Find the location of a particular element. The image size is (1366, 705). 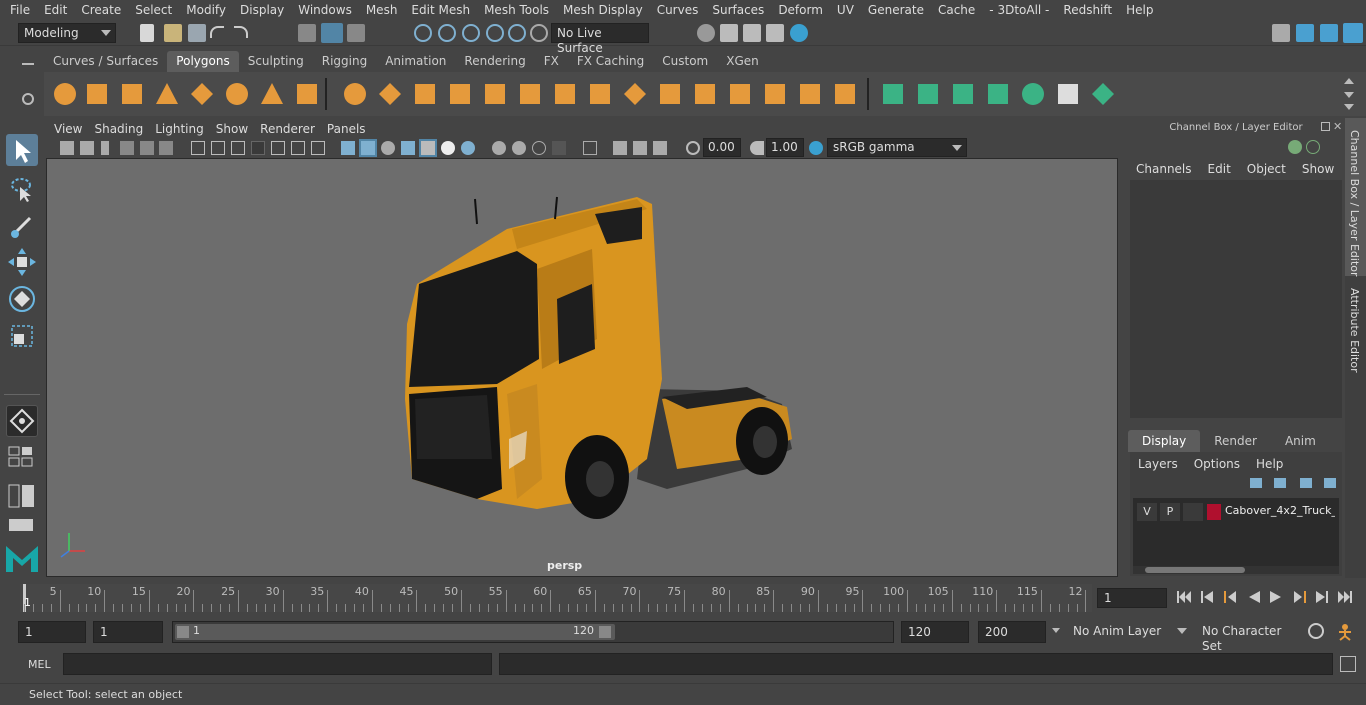

step-back-key-icon is located at coordinates (1207, 597).